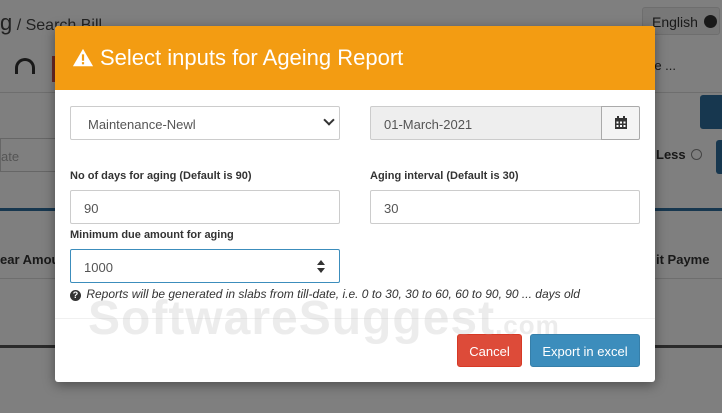 Image resolution: width=722 pixels, height=413 pixels. What do you see at coordinates (252, 57) in the screenshot?
I see `modal-title: Select inputs for Ageing Report` at bounding box center [252, 57].